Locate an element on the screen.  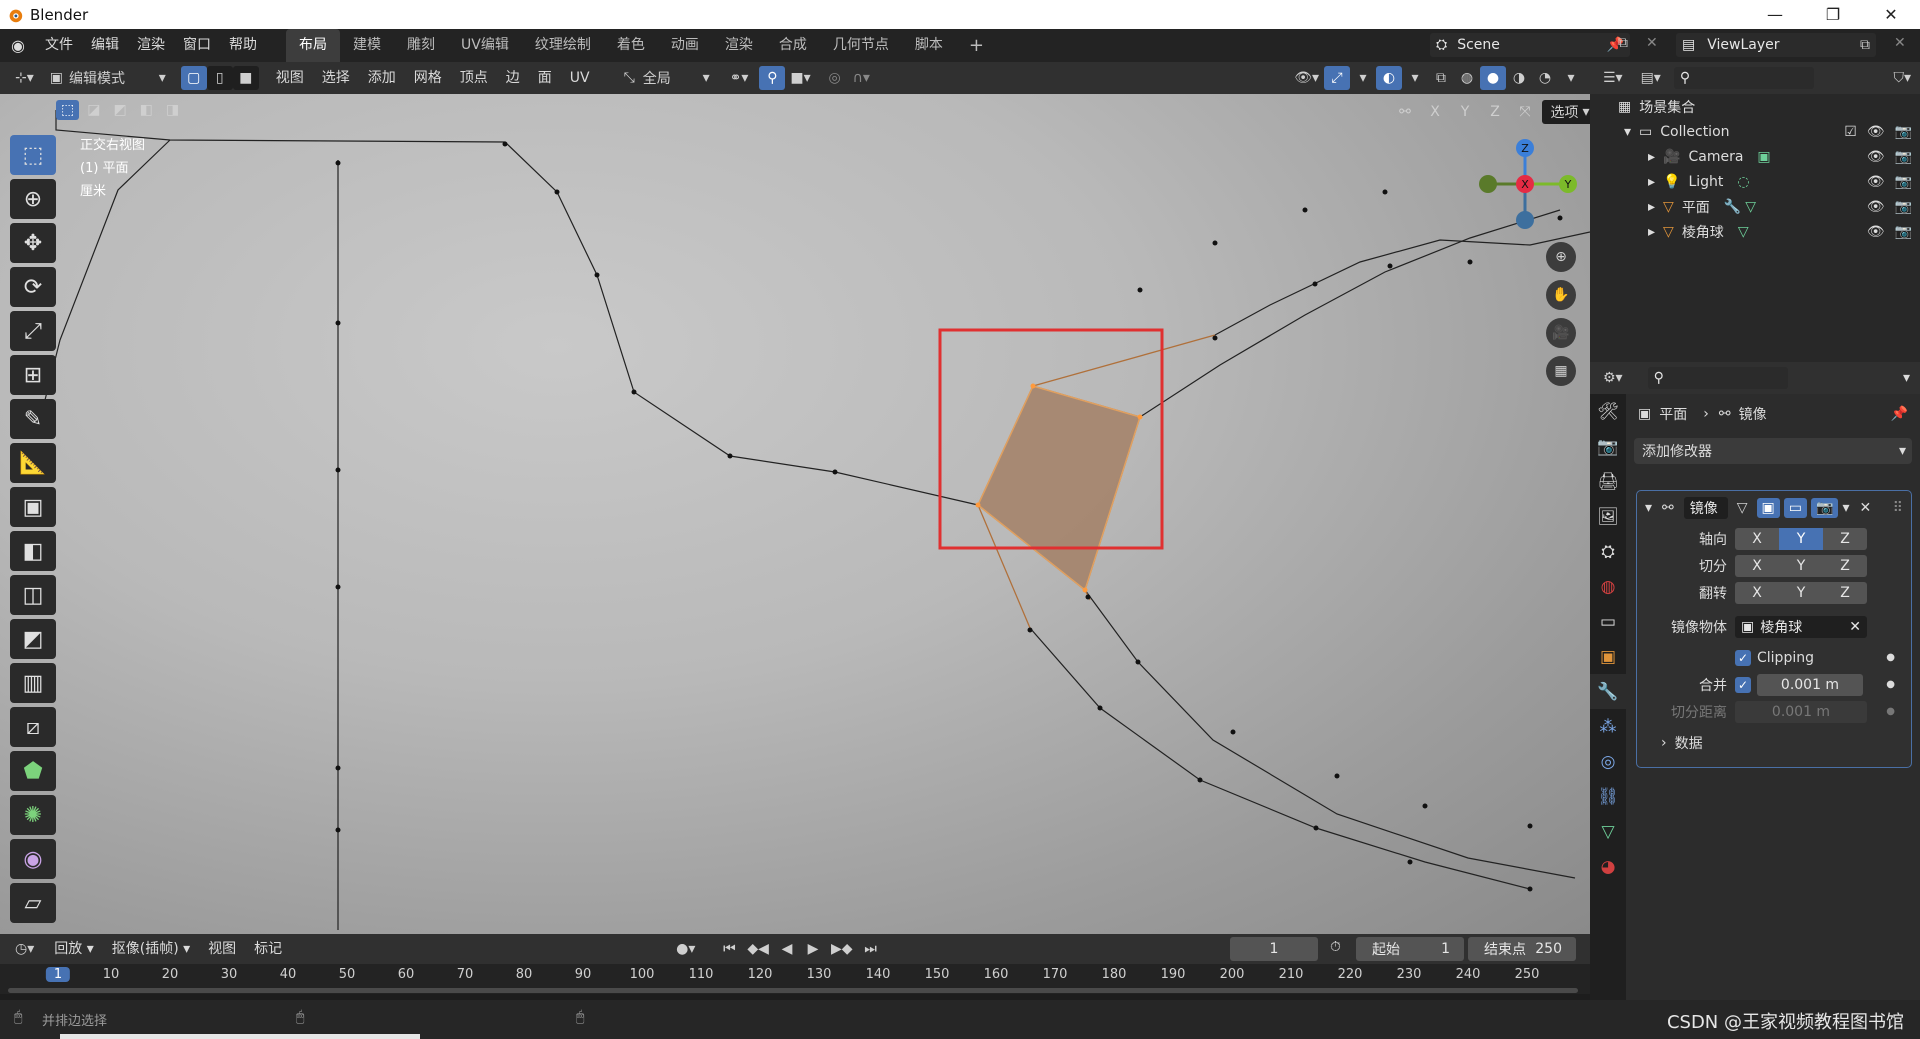
snap-target-icon: ■▾ is located at coordinates (800, 78).